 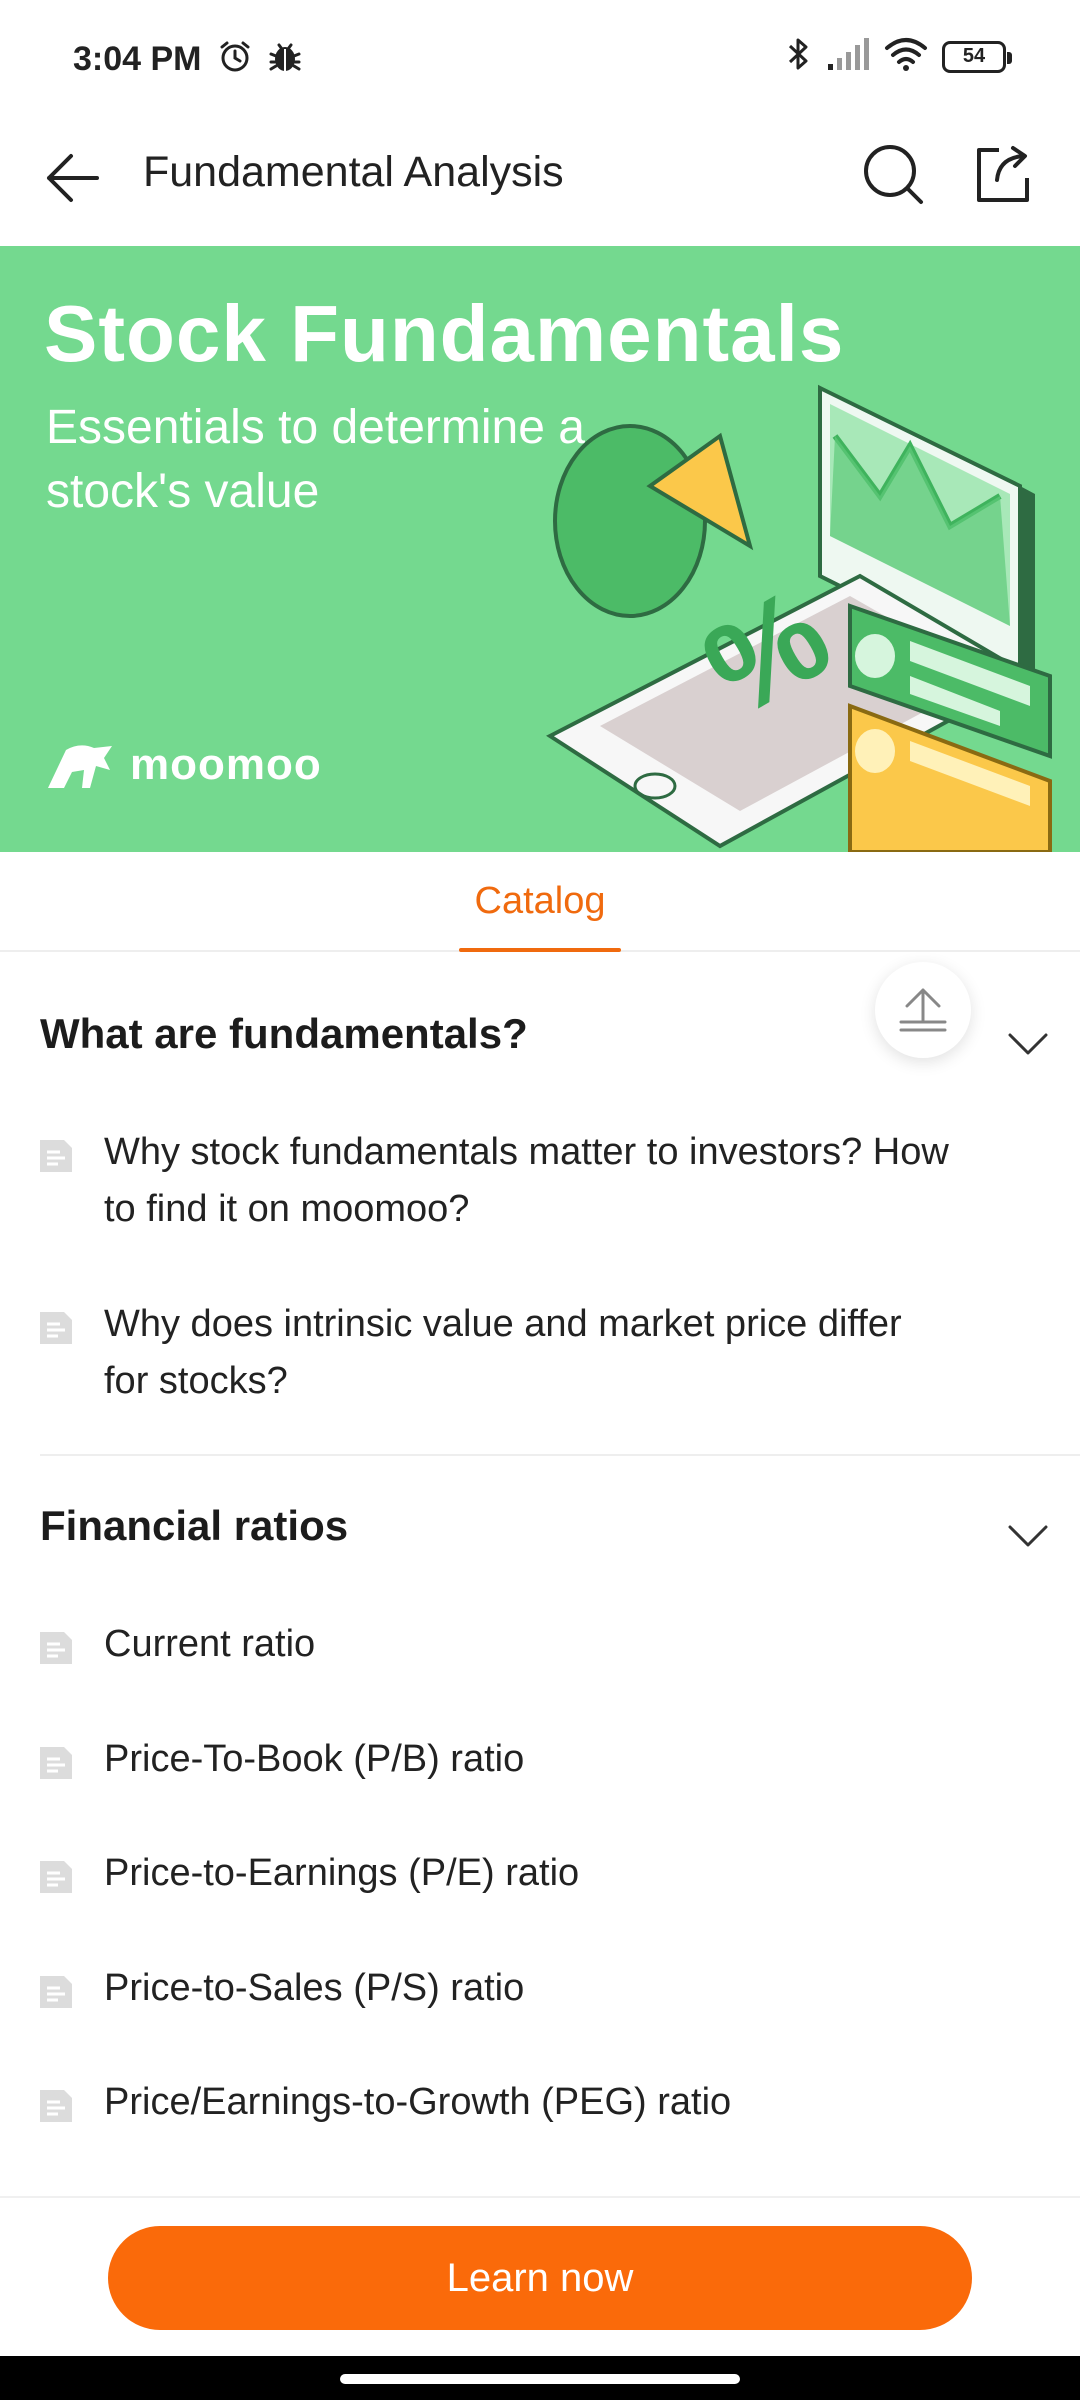 I want to click on search-button, so click(x=893, y=174).